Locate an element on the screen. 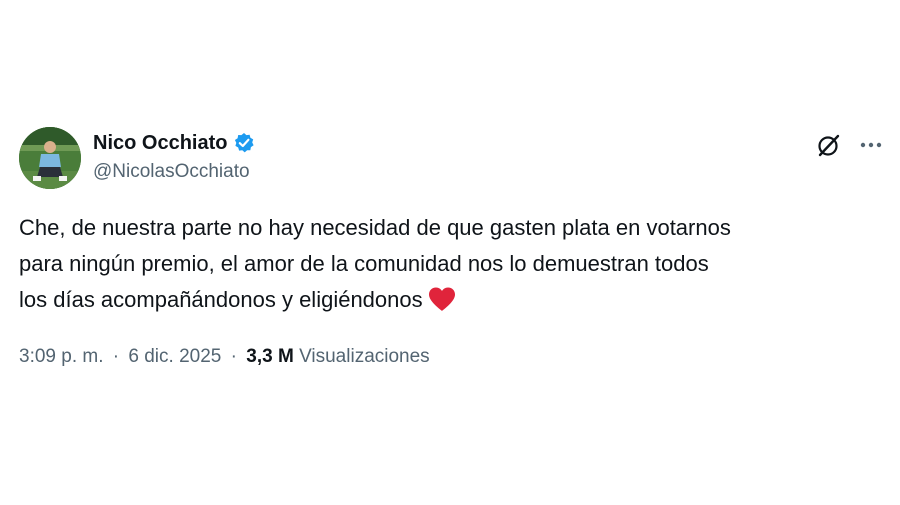  avatar is located at coordinates (50, 158).